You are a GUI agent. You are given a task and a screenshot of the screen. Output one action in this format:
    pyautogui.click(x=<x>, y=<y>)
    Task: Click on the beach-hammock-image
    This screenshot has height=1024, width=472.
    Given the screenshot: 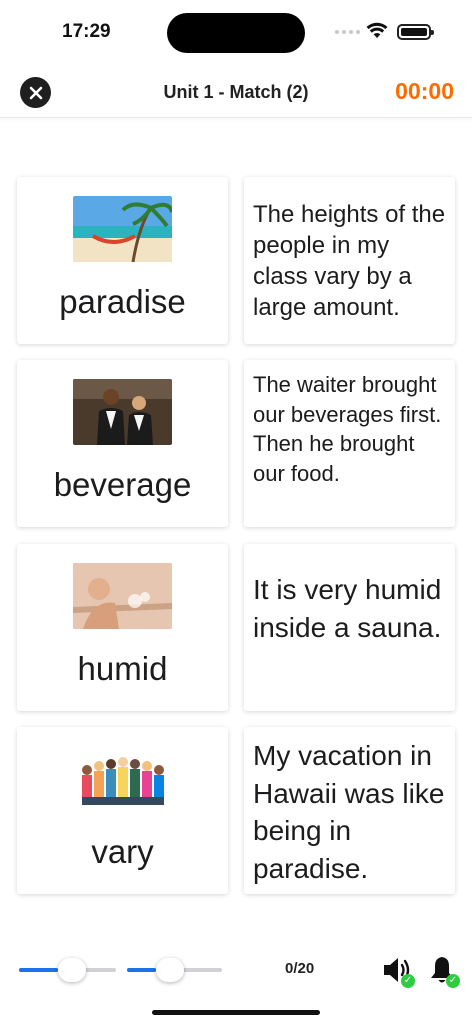 What is the action you would take?
    pyautogui.click(x=122, y=229)
    